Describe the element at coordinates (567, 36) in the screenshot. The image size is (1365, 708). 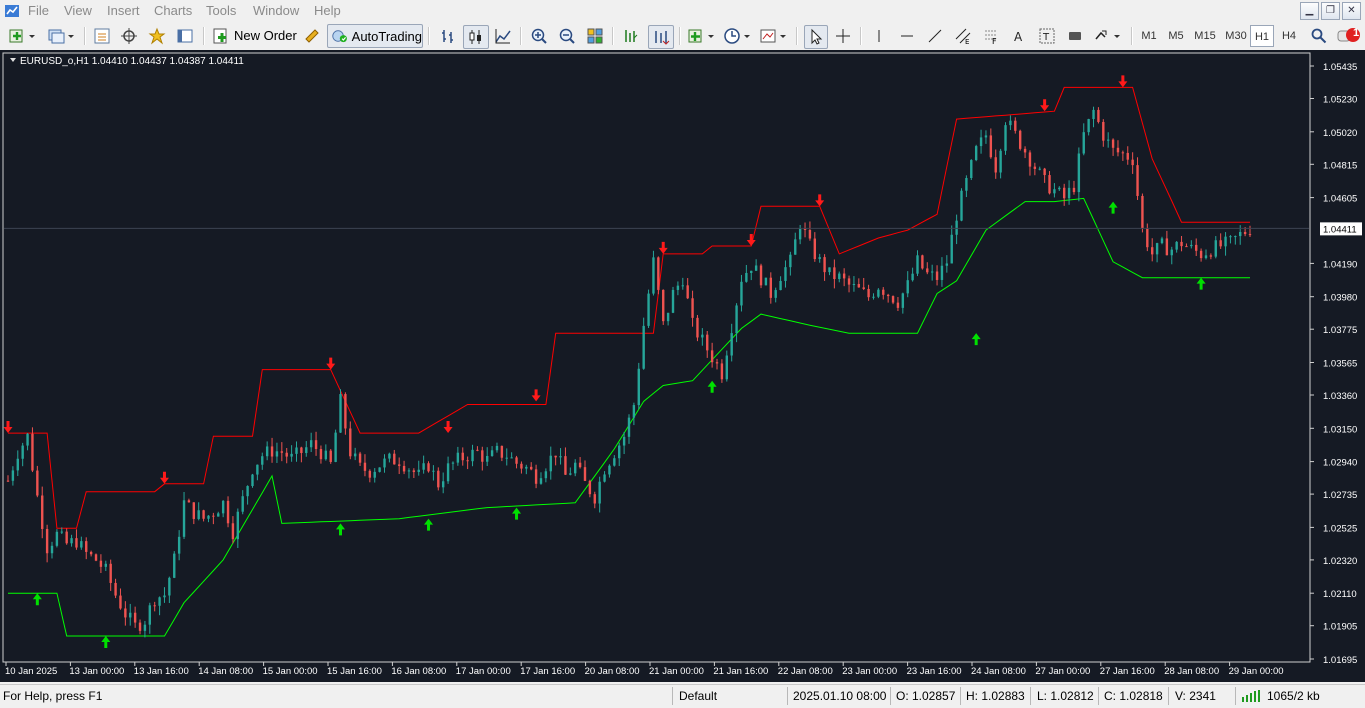
I see `zoom-out-button` at that location.